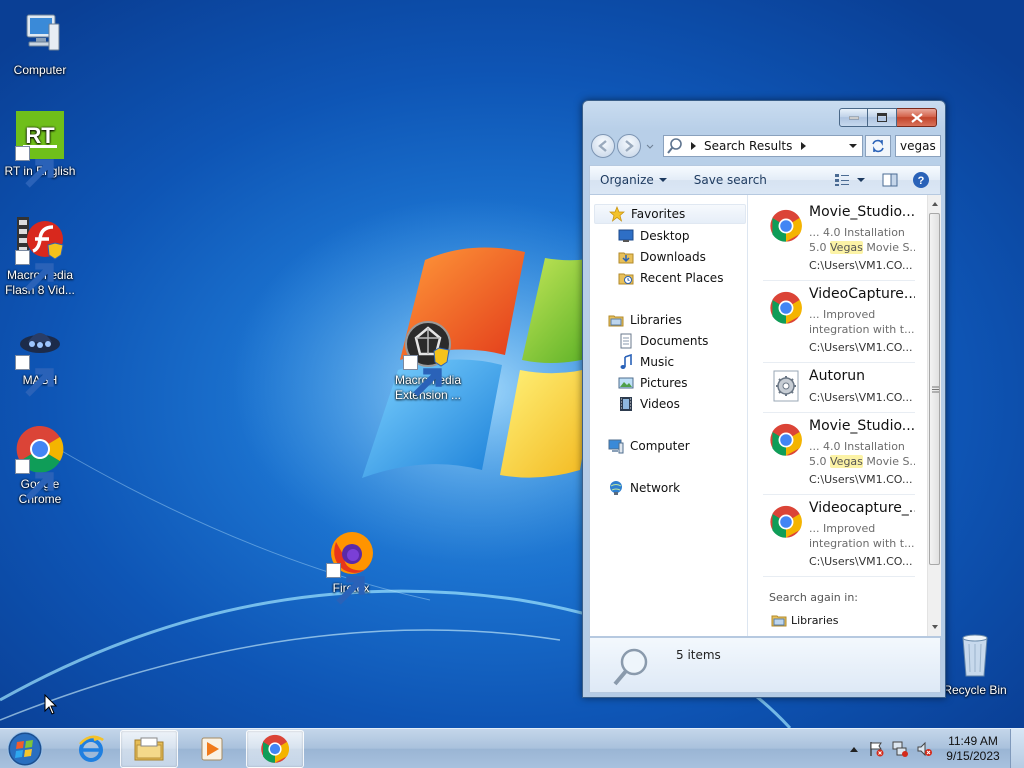 This screenshot has width=1024, height=768. Describe the element at coordinates (935, 627) in the screenshot. I see `scroll-down-arrow` at that location.